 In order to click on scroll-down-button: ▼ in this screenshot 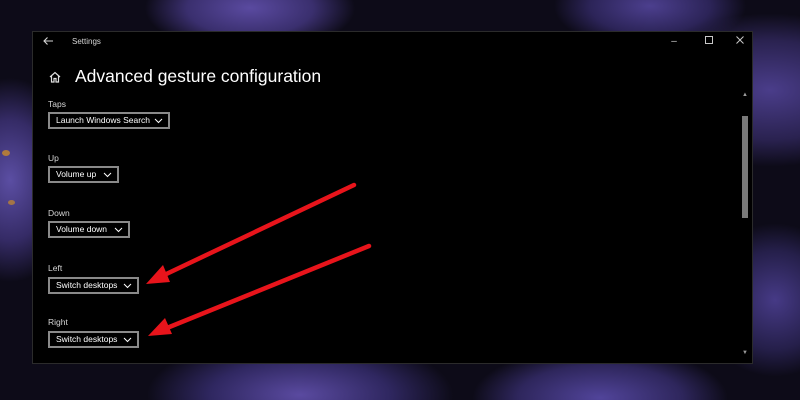, I will do `click(745, 355)`.